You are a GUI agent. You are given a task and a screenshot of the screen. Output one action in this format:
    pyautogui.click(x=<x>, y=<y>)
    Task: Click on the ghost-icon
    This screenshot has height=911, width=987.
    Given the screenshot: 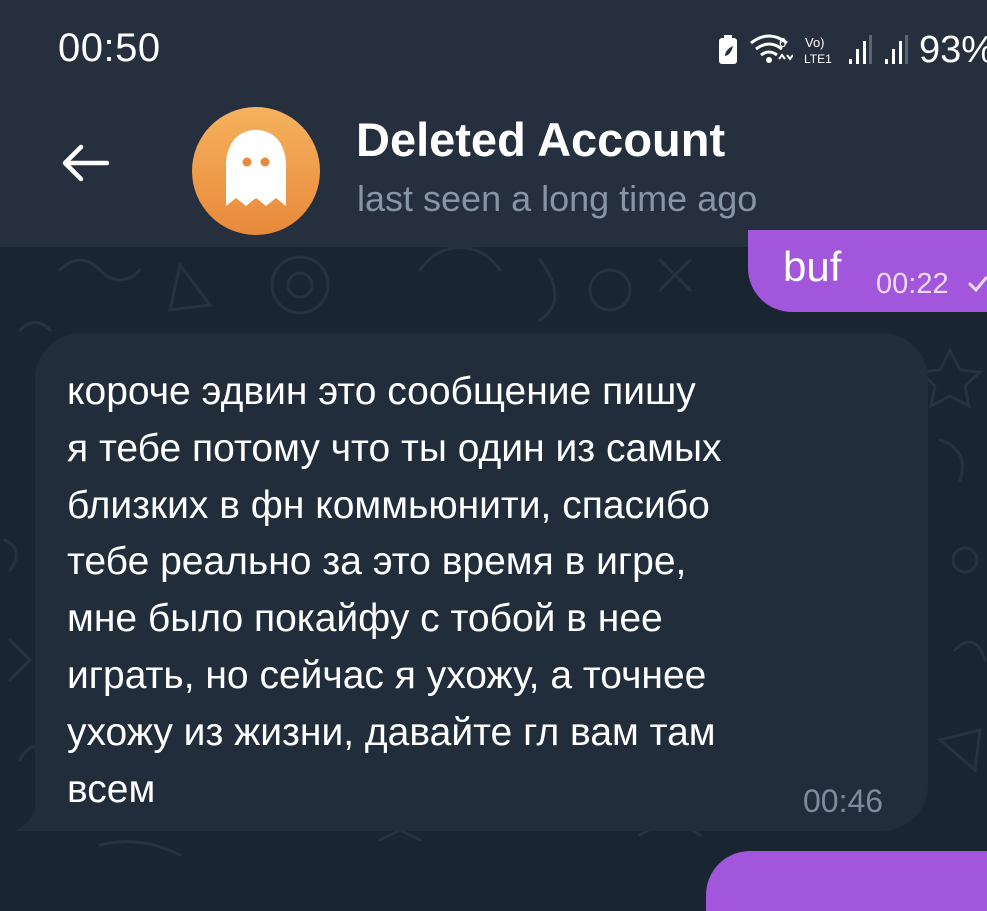 What is the action you would take?
    pyautogui.click(x=256, y=171)
    